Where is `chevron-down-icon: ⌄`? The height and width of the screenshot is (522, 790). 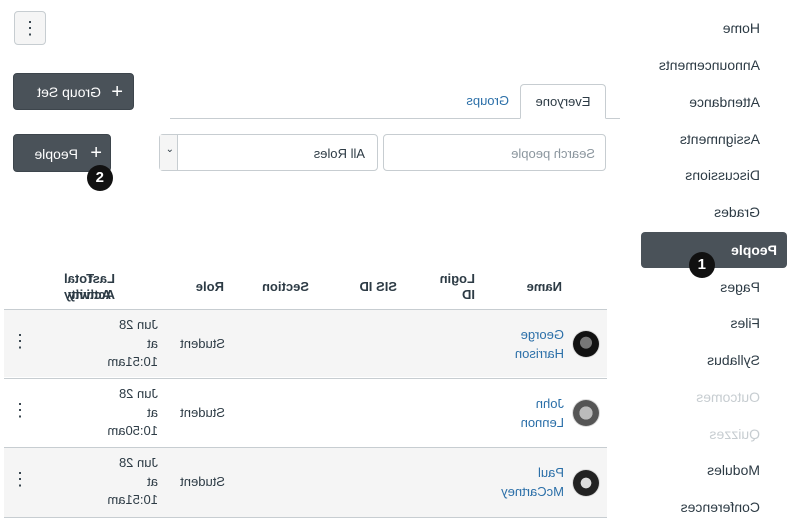 chevron-down-icon: ⌄ is located at coordinates (169, 149).